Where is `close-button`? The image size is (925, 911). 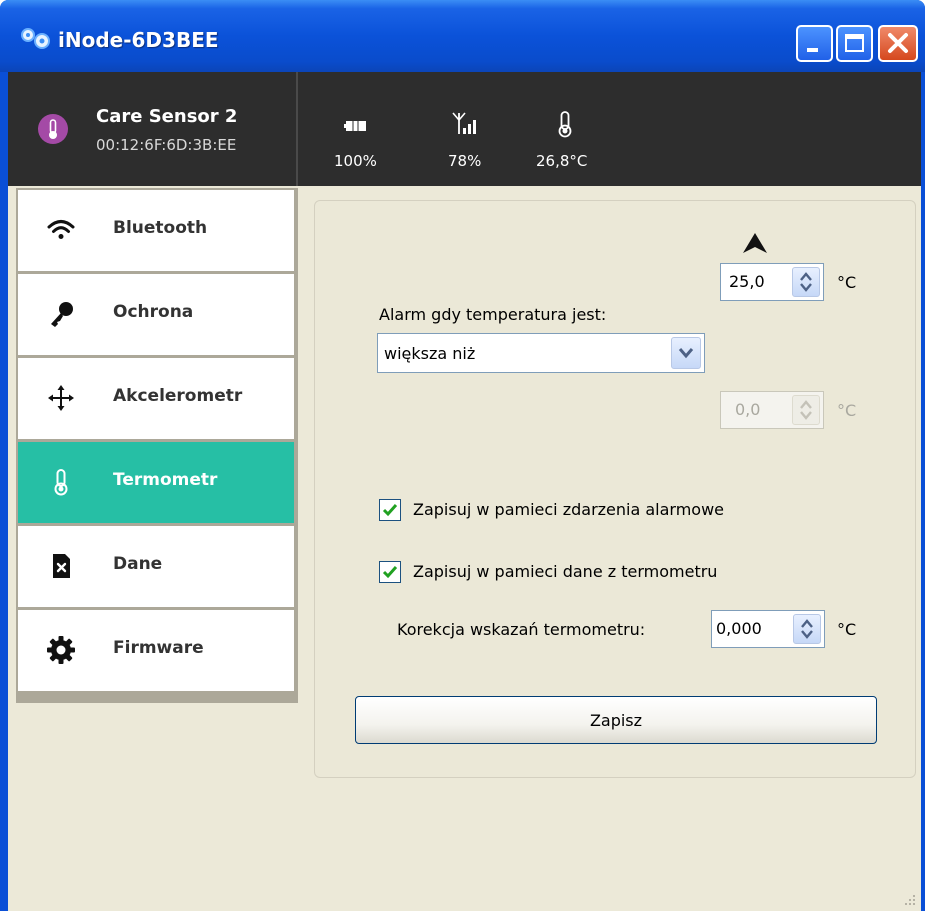
close-button is located at coordinates (898, 43).